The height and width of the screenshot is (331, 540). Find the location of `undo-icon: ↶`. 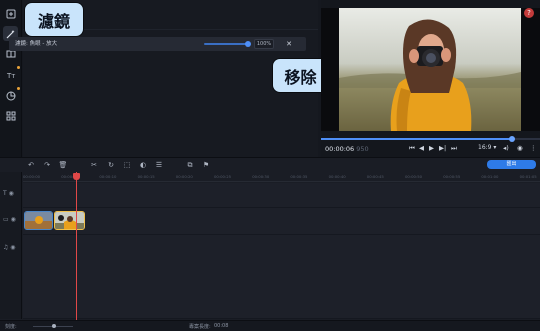

undo-icon: ↶ is located at coordinates (31, 165).